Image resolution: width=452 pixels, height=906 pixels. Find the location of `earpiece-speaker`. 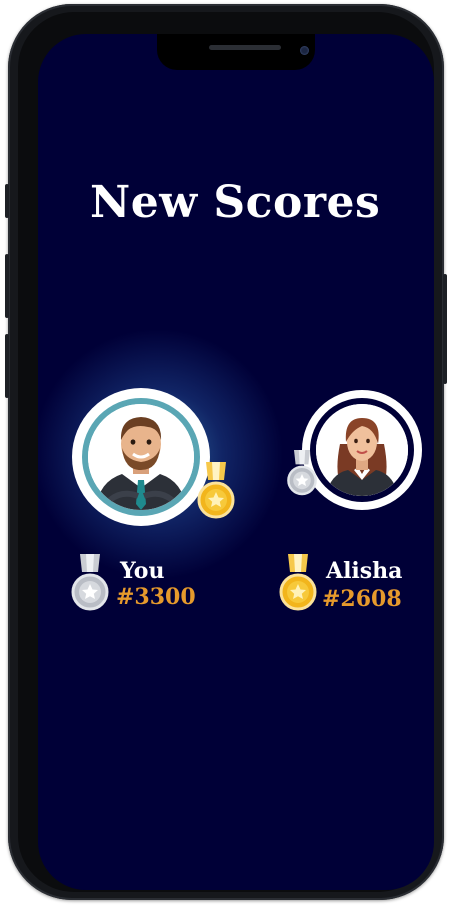

earpiece-speaker is located at coordinates (245, 47).